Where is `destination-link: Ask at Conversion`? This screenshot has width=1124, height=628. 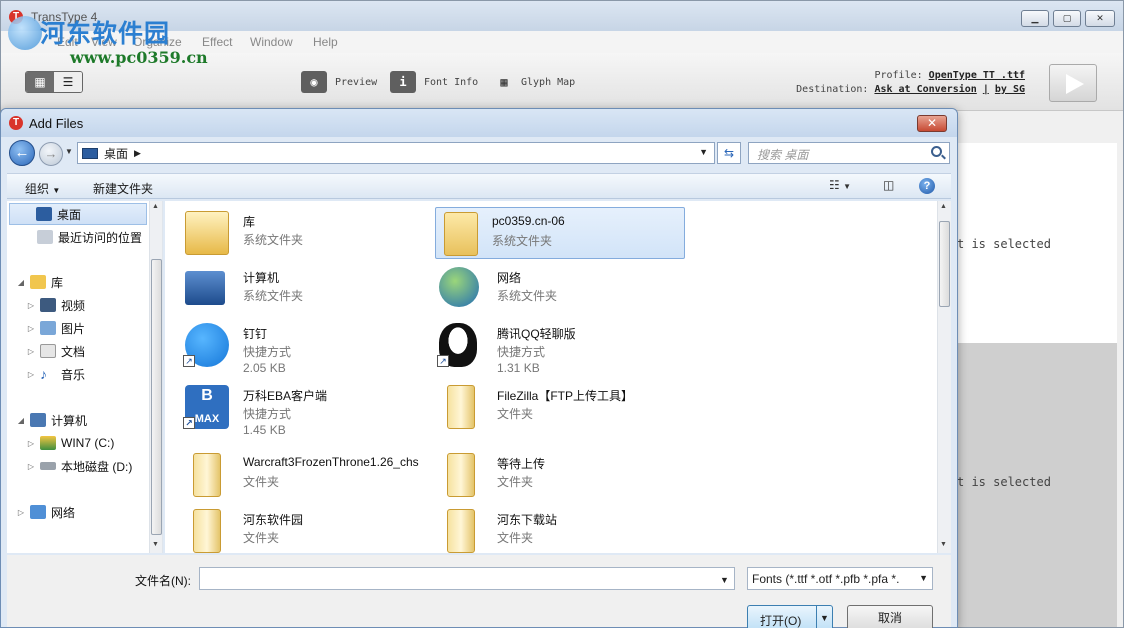 destination-link: Ask at Conversion is located at coordinates (925, 89).